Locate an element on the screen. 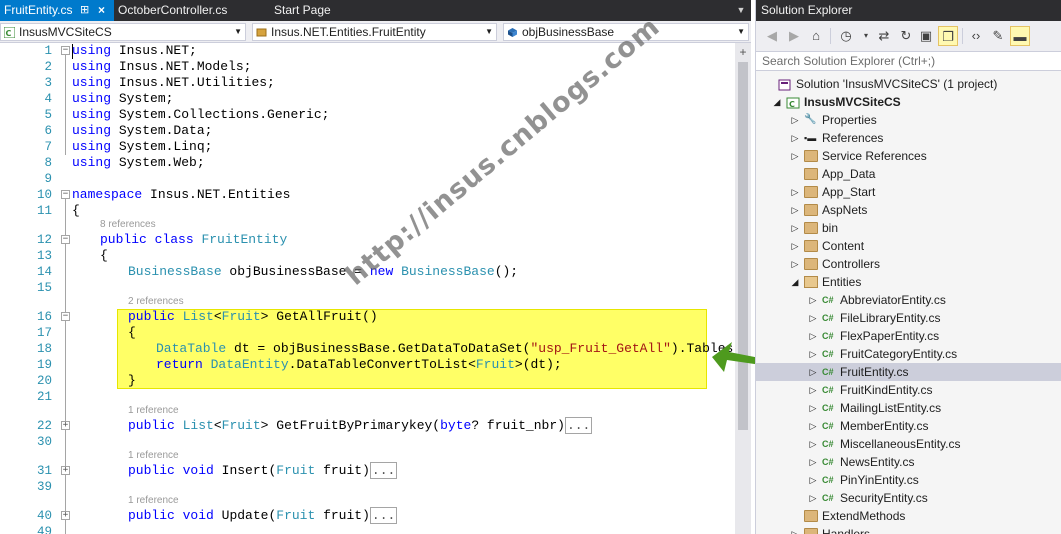  collapse-all-icon: ▣ is located at coordinates (926, 36).